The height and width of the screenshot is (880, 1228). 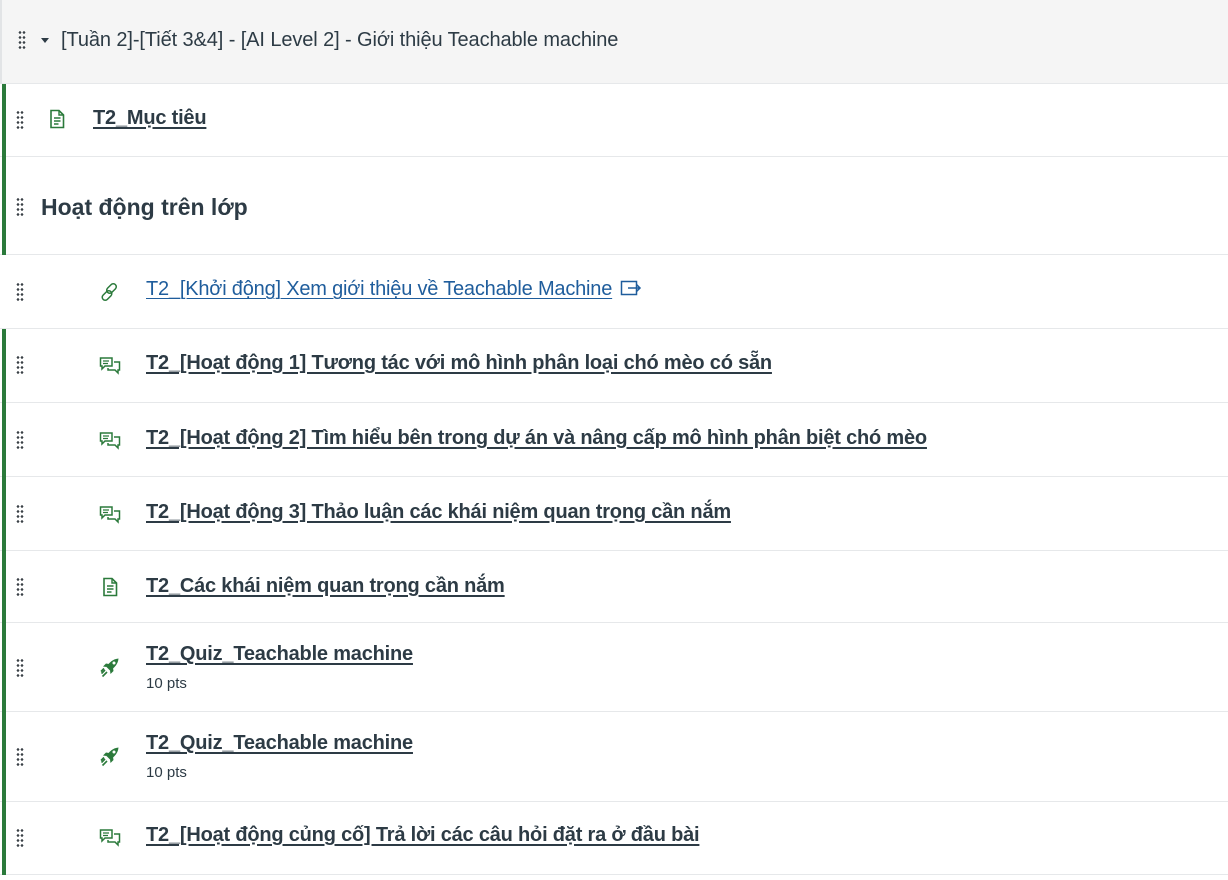 What do you see at coordinates (150, 118) in the screenshot?
I see `module-item-title: T2_Mục tiêu` at bounding box center [150, 118].